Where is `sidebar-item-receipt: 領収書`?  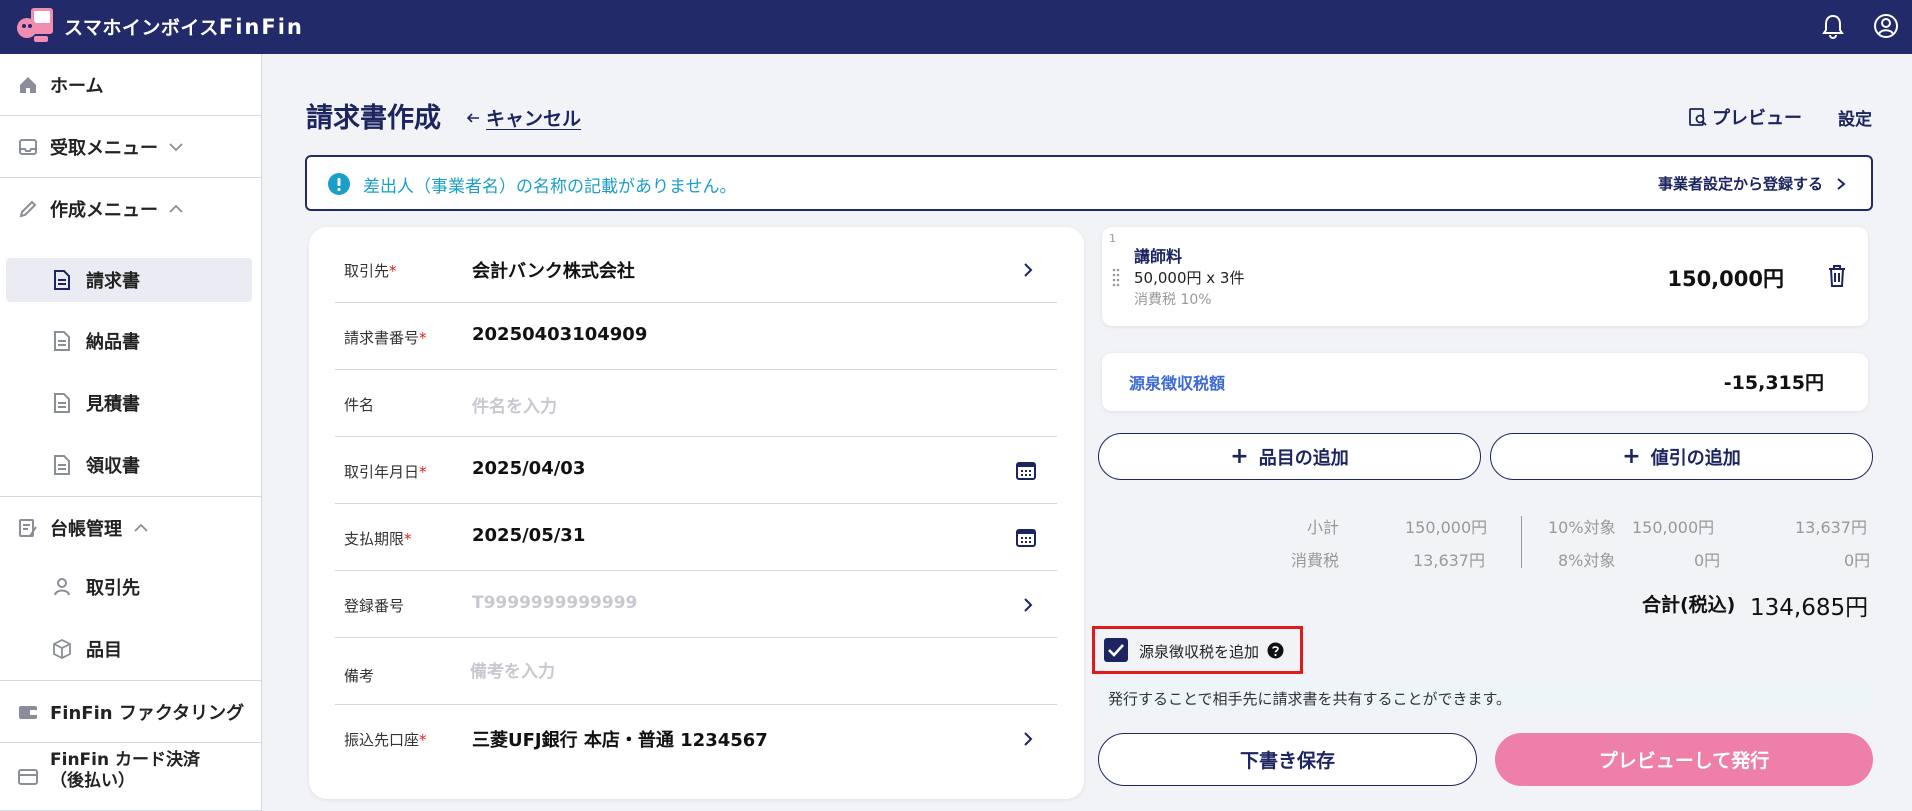 sidebar-item-receipt: 領収書 is located at coordinates (129, 465).